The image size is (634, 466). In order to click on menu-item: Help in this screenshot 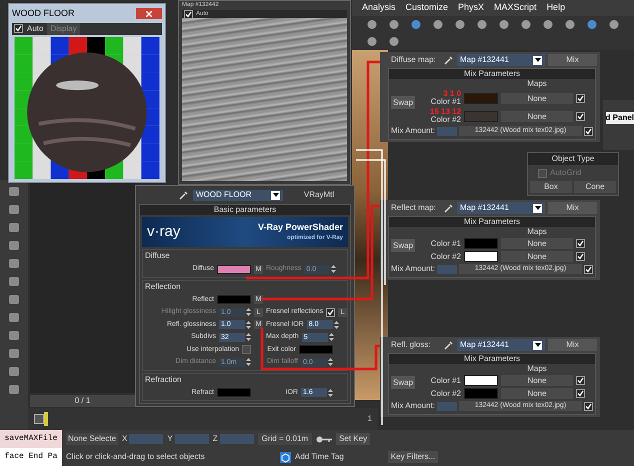, I will do `click(556, 8)`.